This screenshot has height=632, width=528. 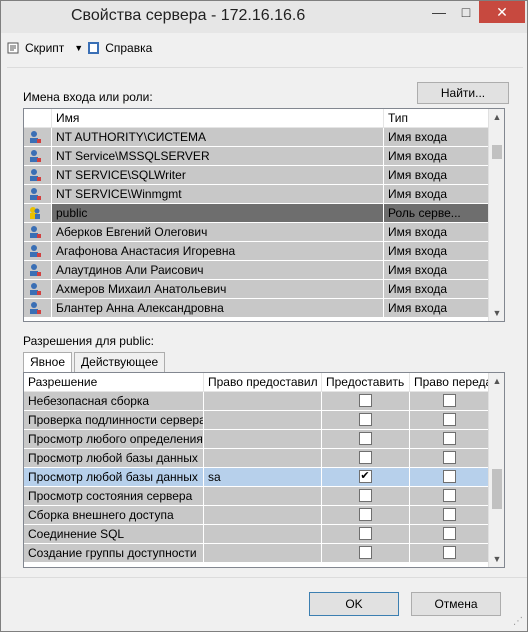 I want to click on permission-row: Проверка подлинности сервера, so click(x=257, y=420).